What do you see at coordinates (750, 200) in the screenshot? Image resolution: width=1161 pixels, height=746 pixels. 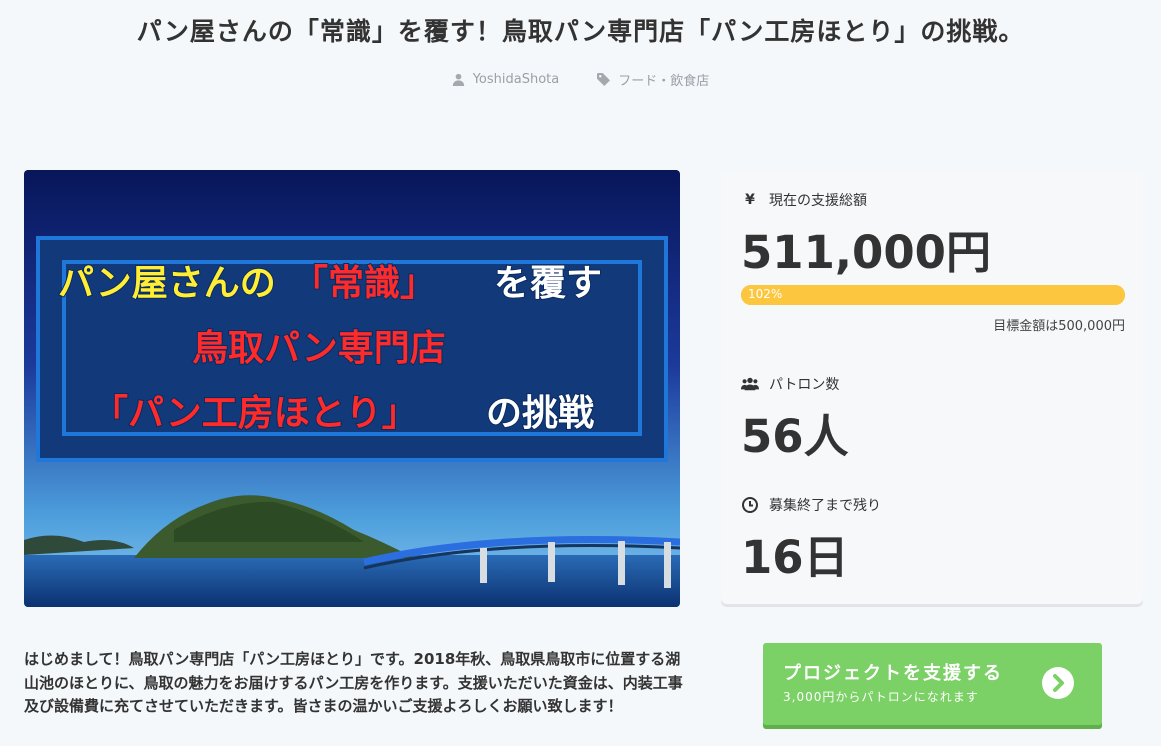 I see `yen-icon: ¥` at bounding box center [750, 200].